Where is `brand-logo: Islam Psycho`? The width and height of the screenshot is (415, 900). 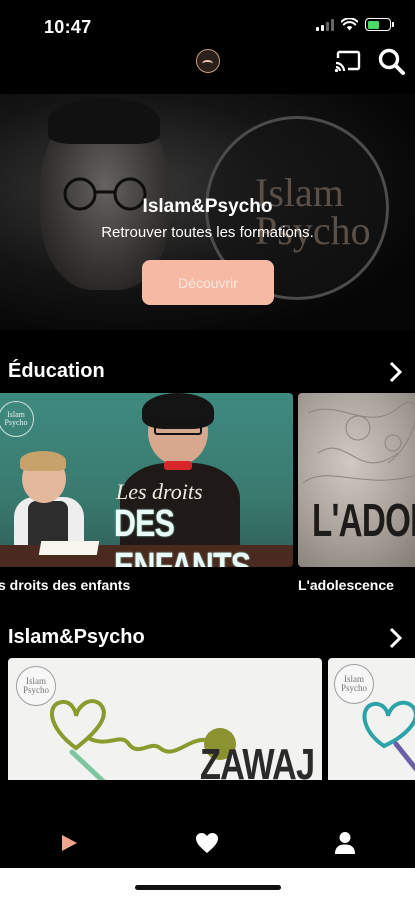 brand-logo: Islam Psycho is located at coordinates (17, 419).